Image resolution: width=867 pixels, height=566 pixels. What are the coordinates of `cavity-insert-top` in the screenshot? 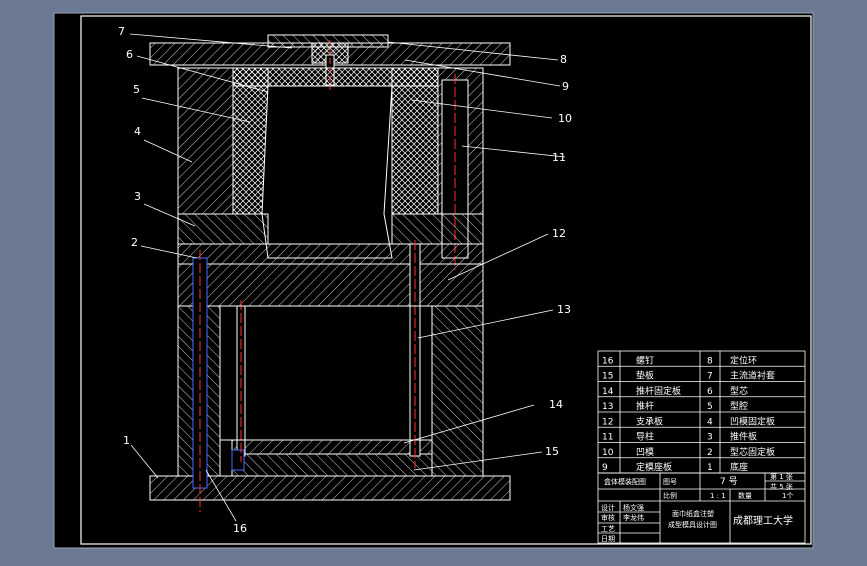 It's located at (335, 77).